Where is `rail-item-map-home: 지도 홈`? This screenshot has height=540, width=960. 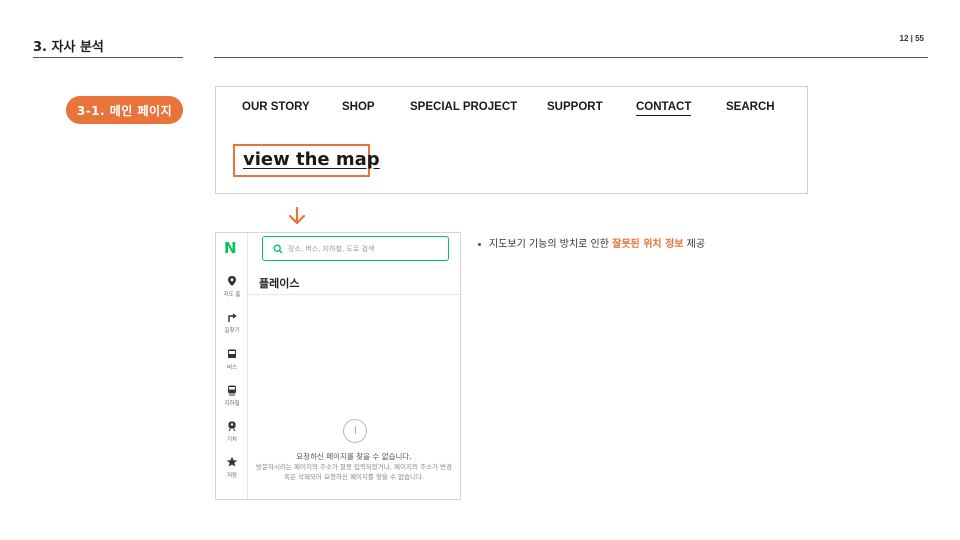 rail-item-map-home: 지도 홈 is located at coordinates (232, 286).